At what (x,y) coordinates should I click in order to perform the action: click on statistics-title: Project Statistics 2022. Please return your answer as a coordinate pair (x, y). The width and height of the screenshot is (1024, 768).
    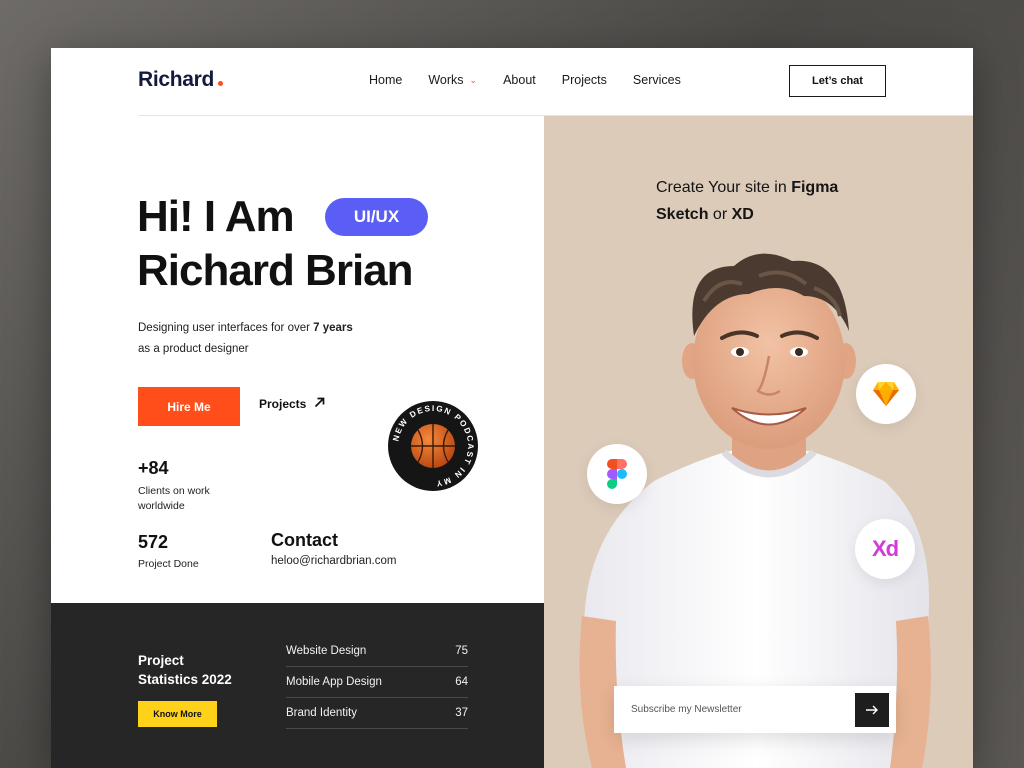
    Looking at the image, I should click on (185, 670).